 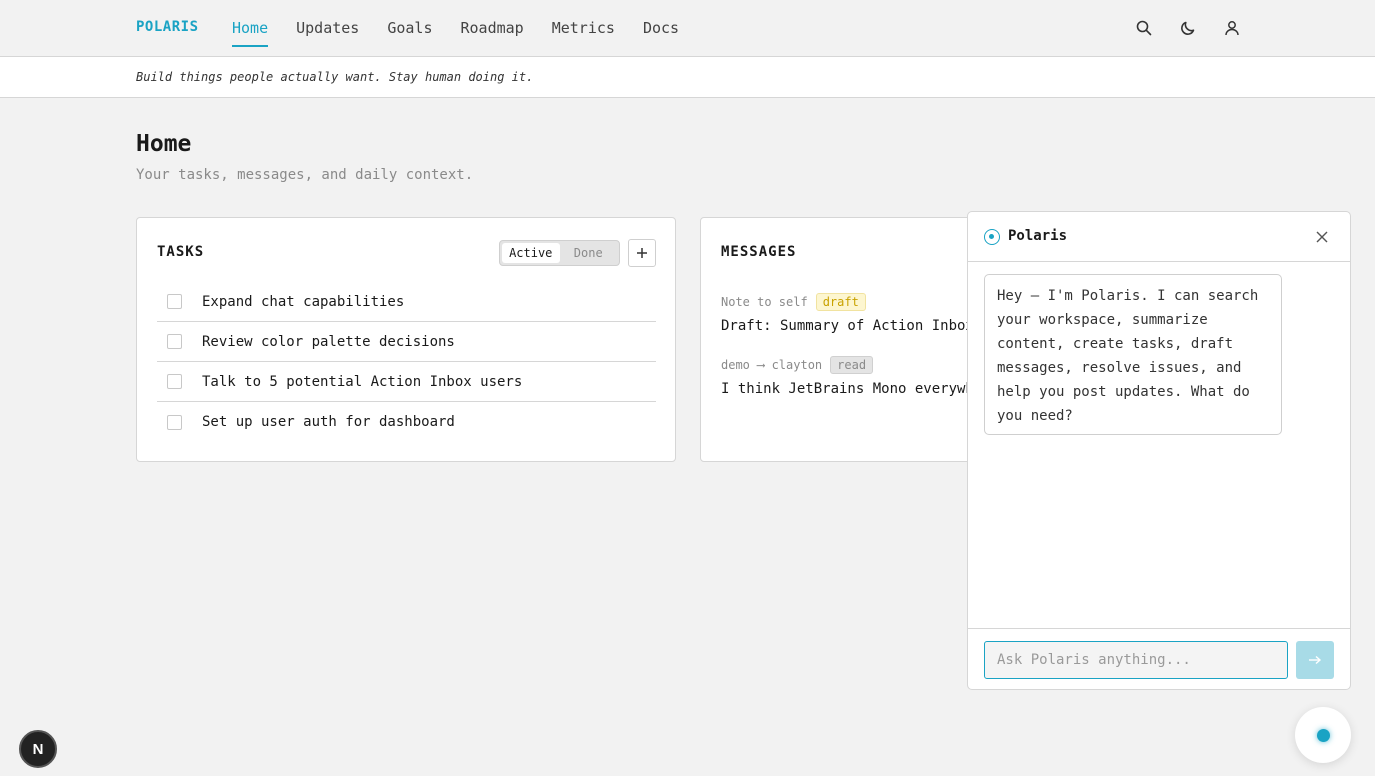 What do you see at coordinates (1038, 236) in the screenshot?
I see `chat-title: Polaris` at bounding box center [1038, 236].